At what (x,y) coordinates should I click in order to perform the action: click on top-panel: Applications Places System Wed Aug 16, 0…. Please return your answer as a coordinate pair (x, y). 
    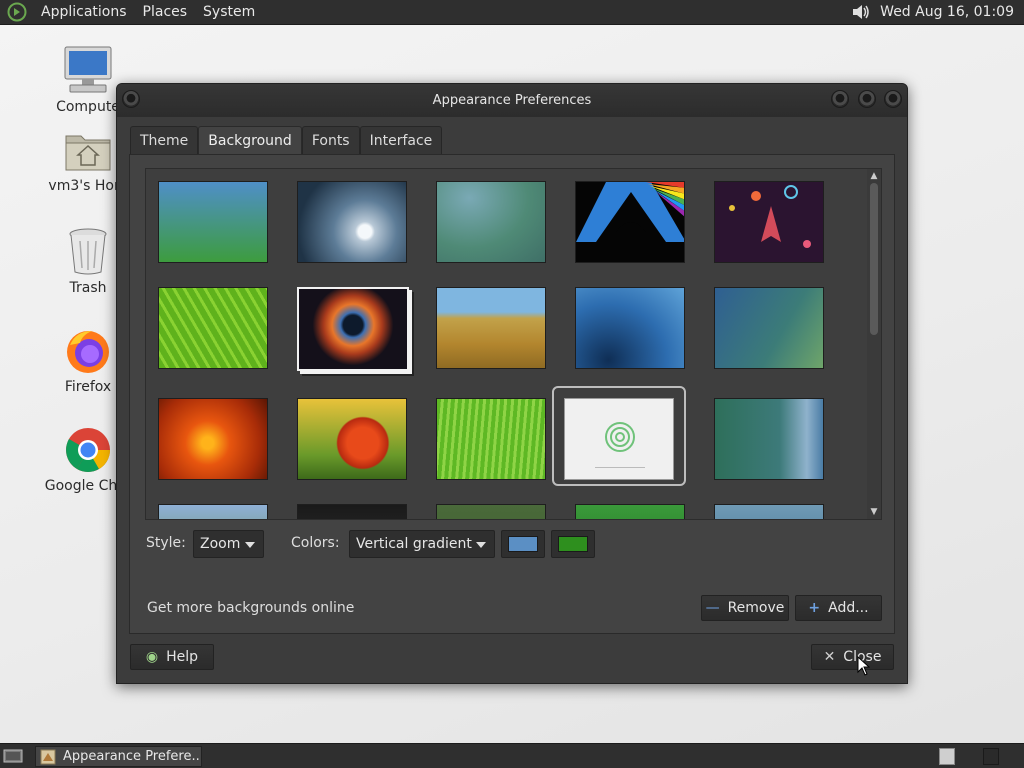
    Looking at the image, I should click on (512, 12).